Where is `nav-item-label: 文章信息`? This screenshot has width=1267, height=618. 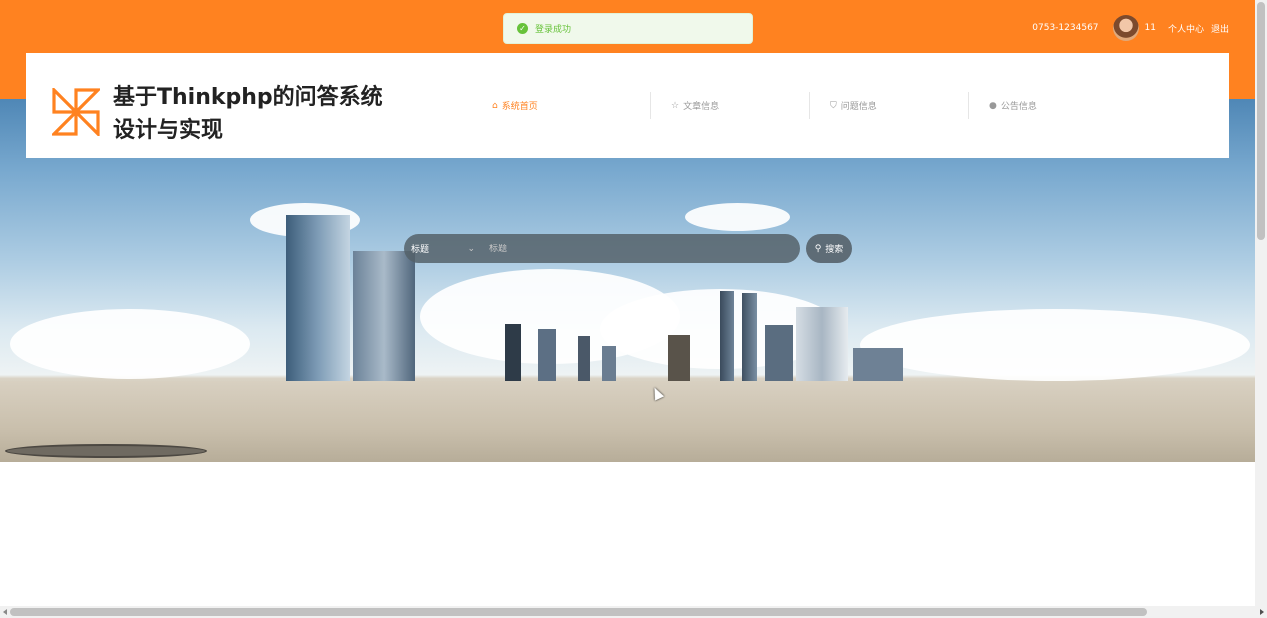
nav-item-label: 文章信息 is located at coordinates (701, 107).